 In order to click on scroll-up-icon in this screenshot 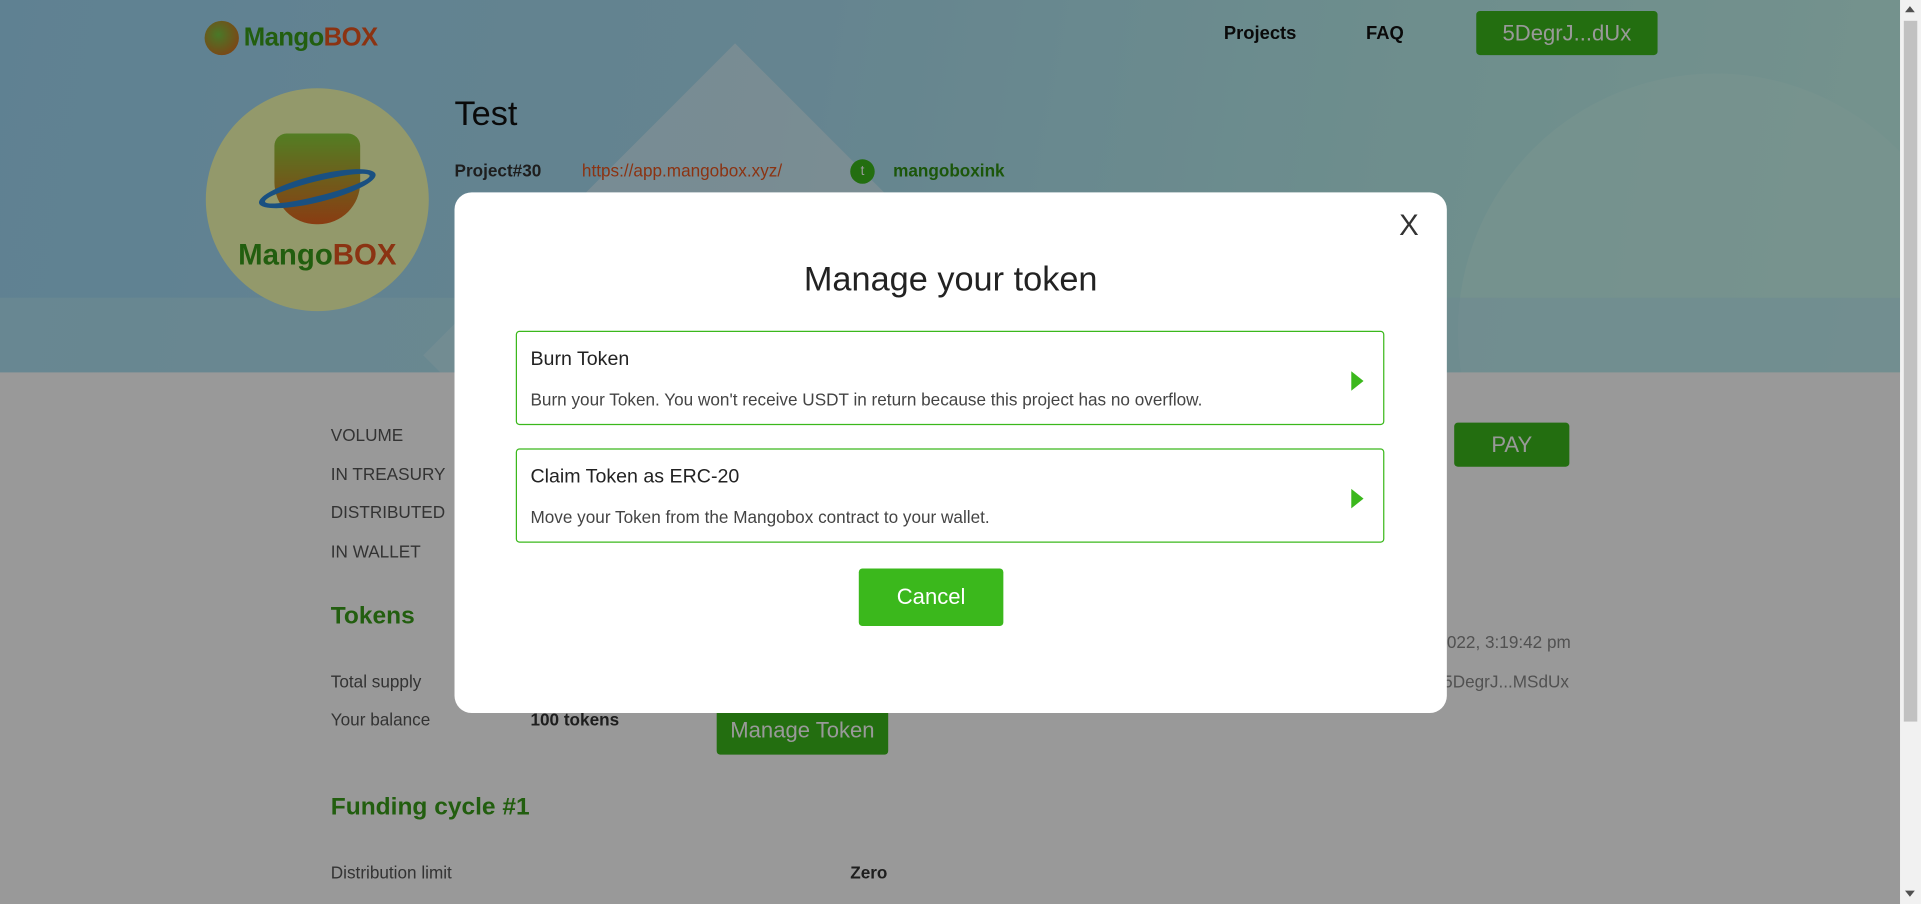, I will do `click(1910, 9)`.